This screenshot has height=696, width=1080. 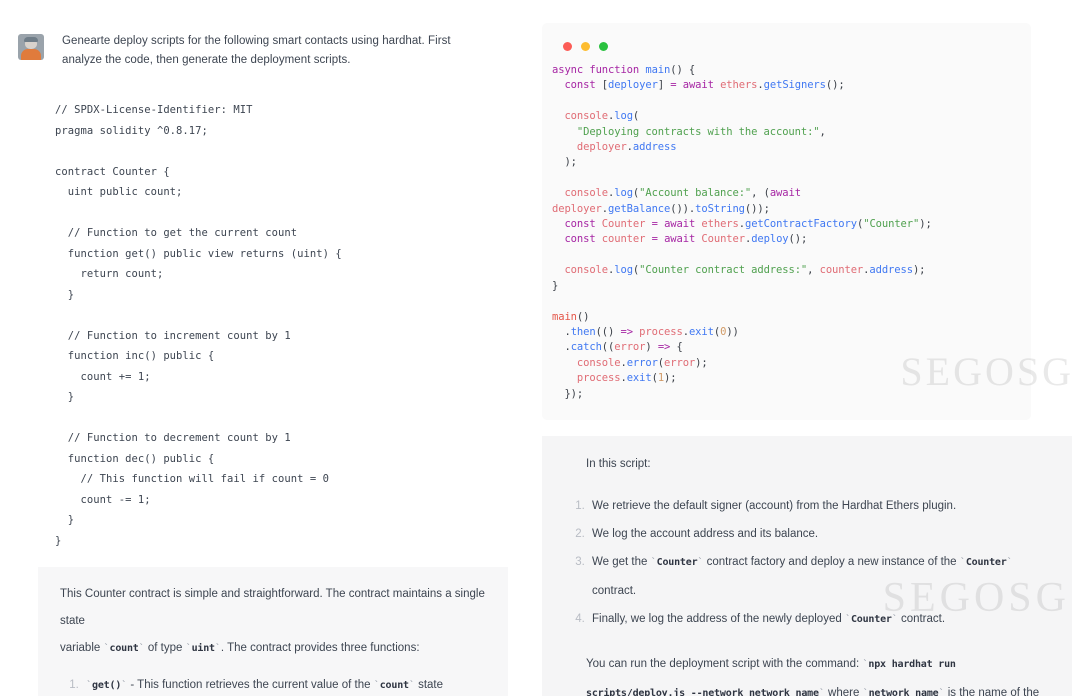 What do you see at coordinates (783, 50) in the screenshot?
I see `window-controls` at bounding box center [783, 50].